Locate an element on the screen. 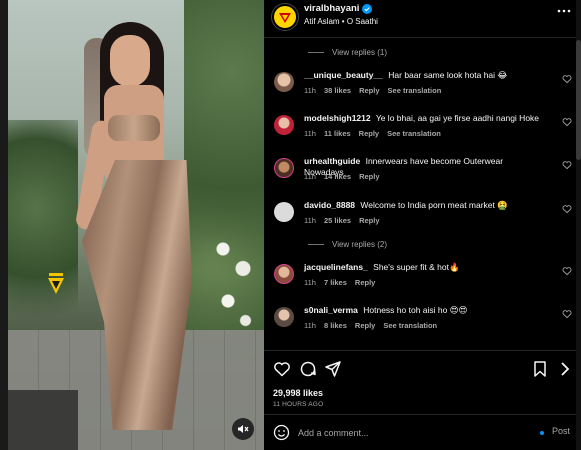 This screenshot has width=581, height=450. emoji-icon is located at coordinates (281, 432).